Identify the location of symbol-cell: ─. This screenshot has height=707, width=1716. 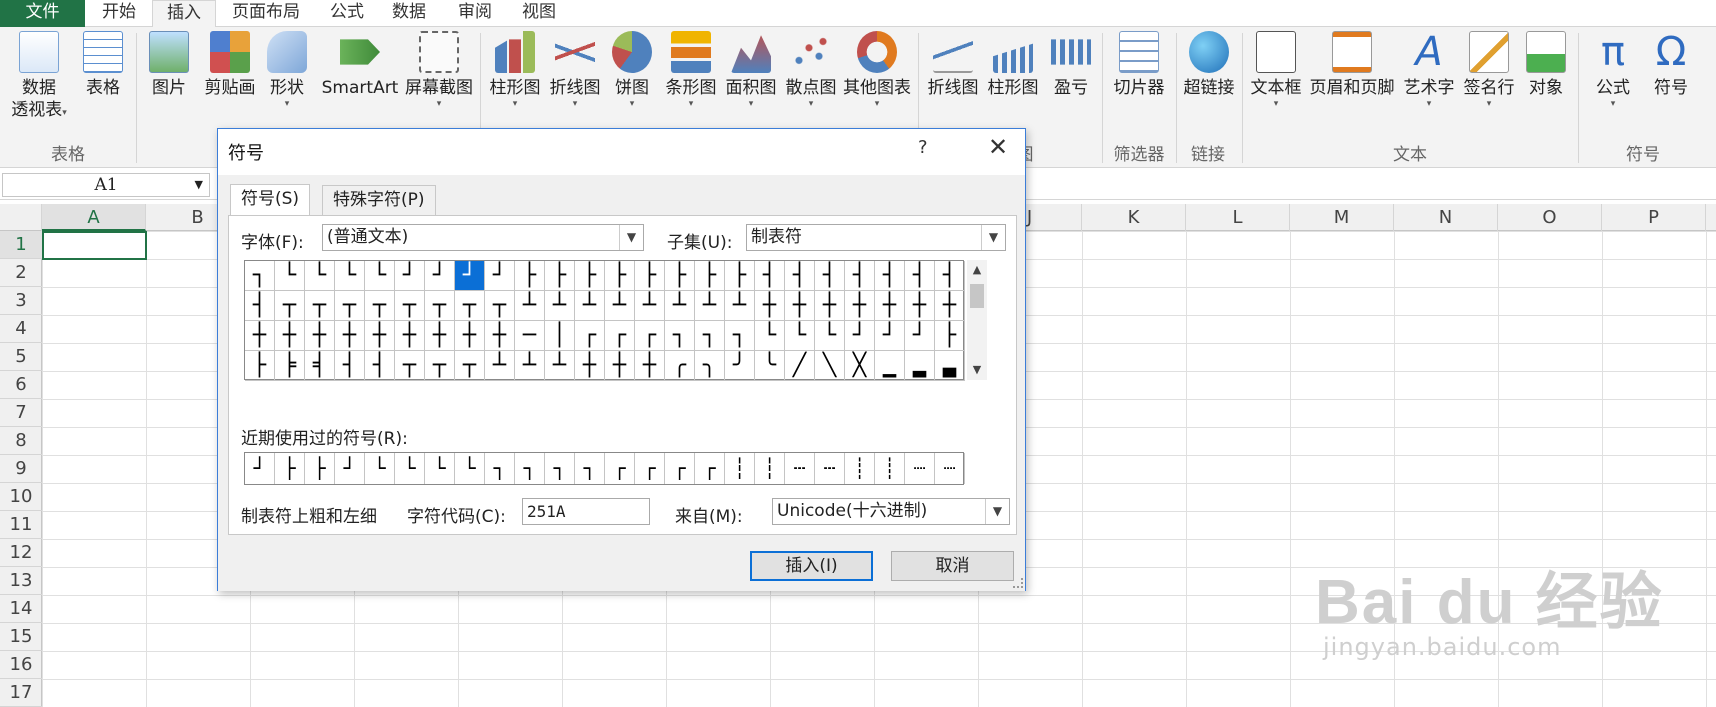
(530, 336).